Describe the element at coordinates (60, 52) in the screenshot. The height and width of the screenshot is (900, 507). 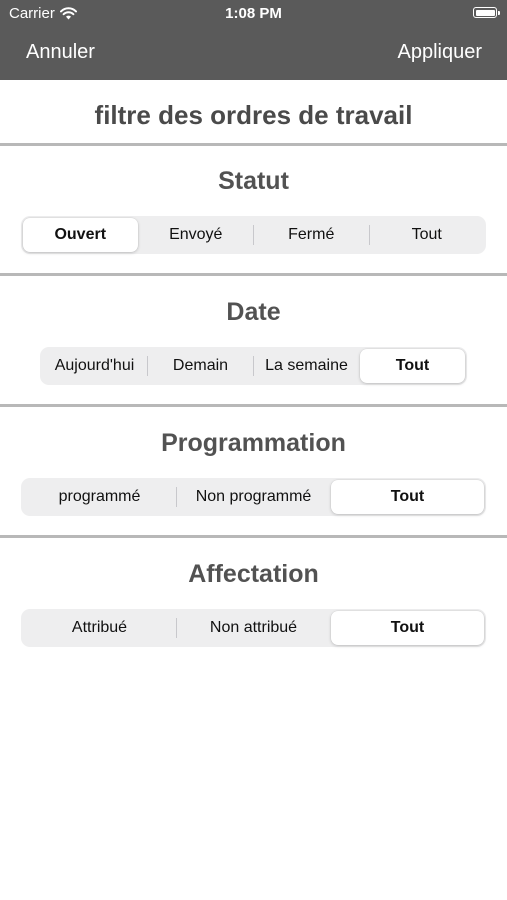
I see `cancel-button: Annuler` at that location.